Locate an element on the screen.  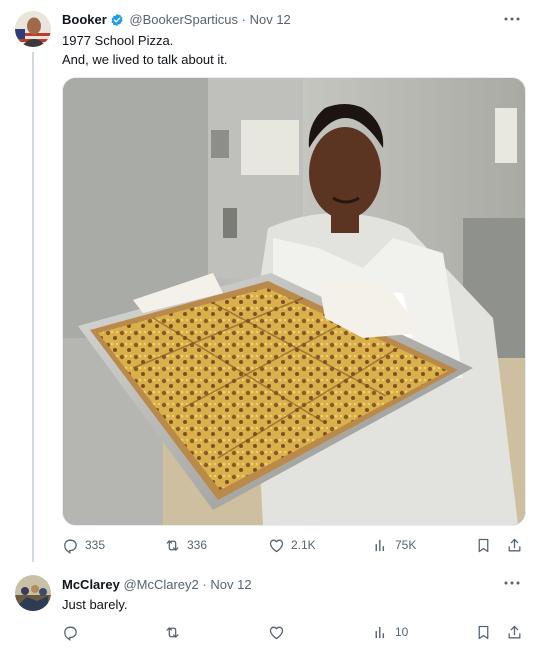
reply-count: 335 is located at coordinates (95, 545).